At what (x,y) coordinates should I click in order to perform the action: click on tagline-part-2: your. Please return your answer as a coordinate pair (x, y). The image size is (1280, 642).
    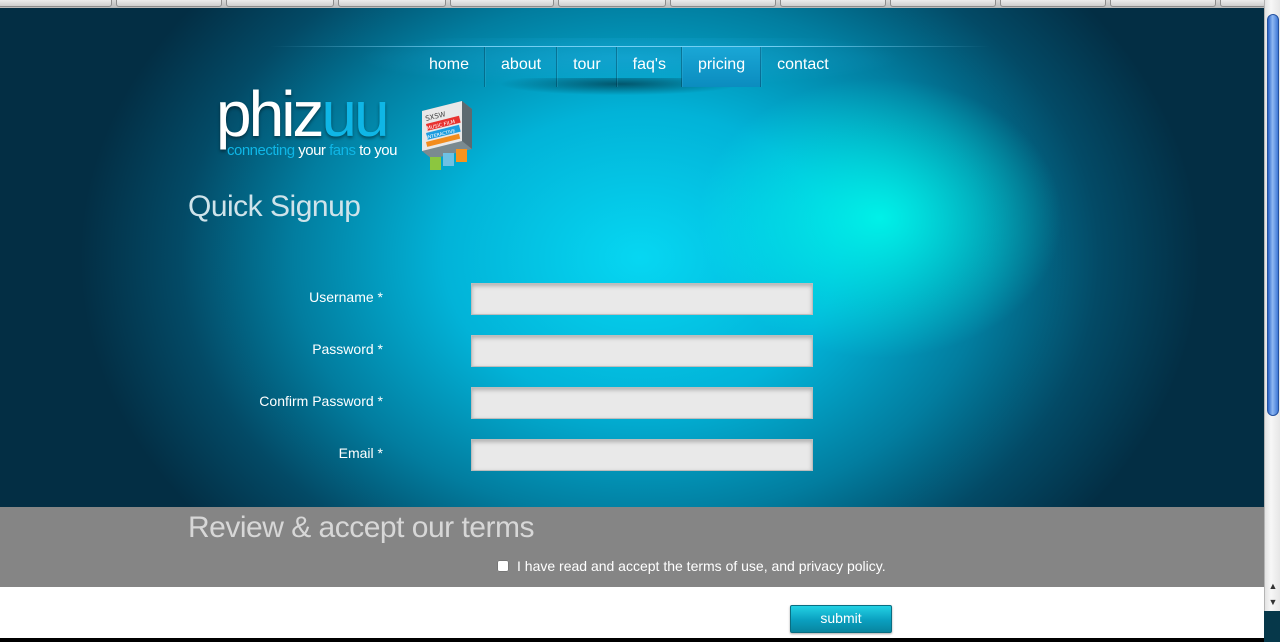
    Looking at the image, I should click on (314, 150).